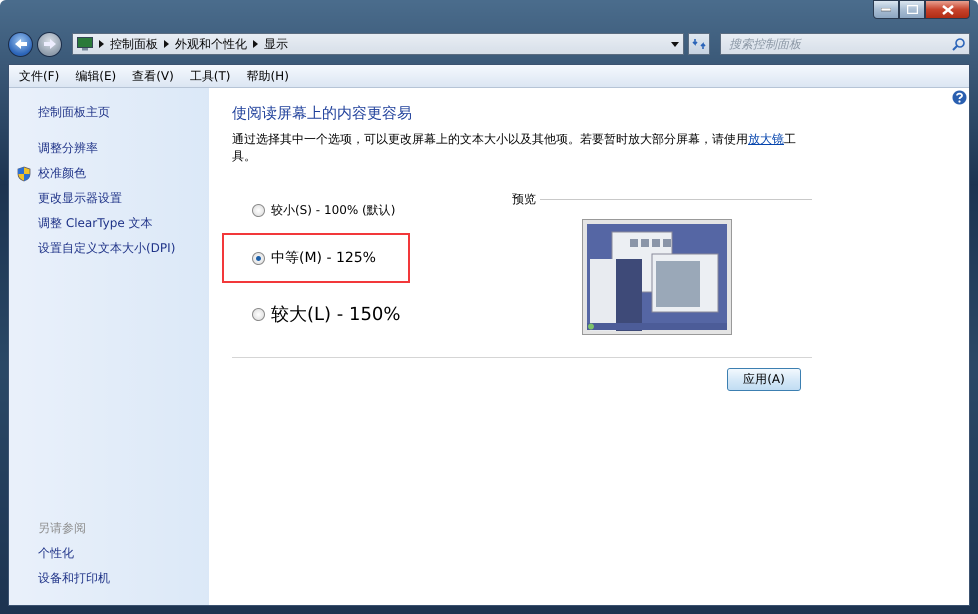 The width and height of the screenshot is (978, 614). I want to click on sidebar-link: 控制面板主页, so click(109, 112).